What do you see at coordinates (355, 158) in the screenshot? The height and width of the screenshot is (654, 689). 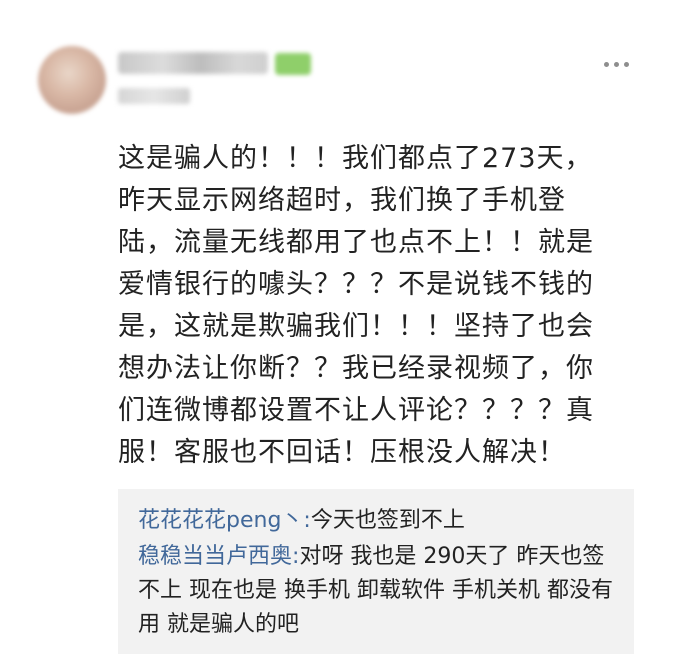 I see `comment-line: 这是骗人的！！！我们都点了273天，` at bounding box center [355, 158].